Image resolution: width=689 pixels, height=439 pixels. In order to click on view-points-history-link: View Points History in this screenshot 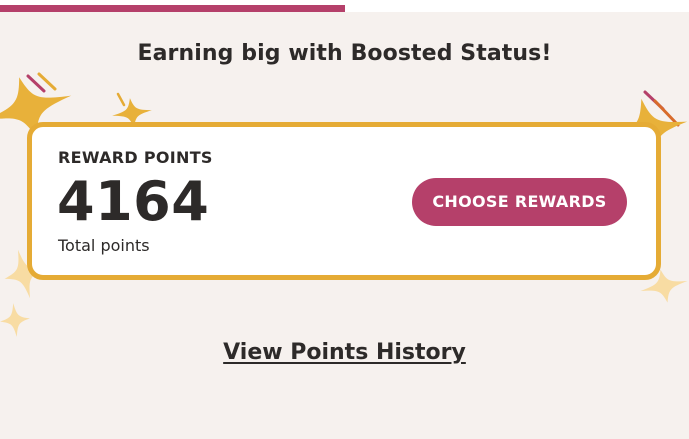, I will do `click(344, 352)`.